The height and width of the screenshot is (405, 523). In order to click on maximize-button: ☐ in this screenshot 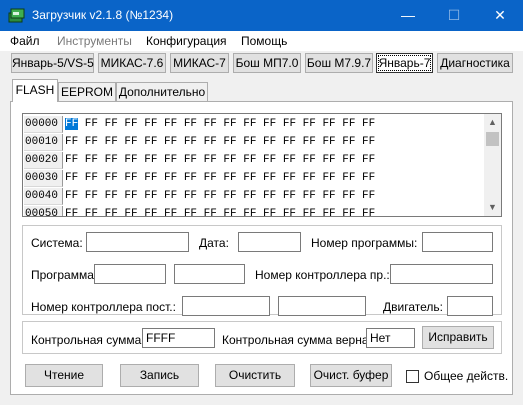, I will do `click(454, 15)`.